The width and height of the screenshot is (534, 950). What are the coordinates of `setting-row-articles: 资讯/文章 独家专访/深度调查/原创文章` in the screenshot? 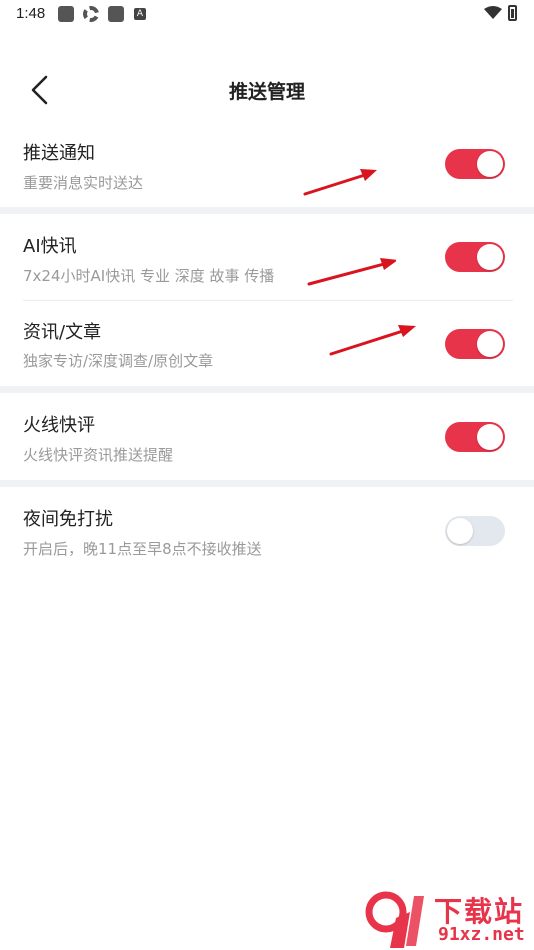 It's located at (267, 343).